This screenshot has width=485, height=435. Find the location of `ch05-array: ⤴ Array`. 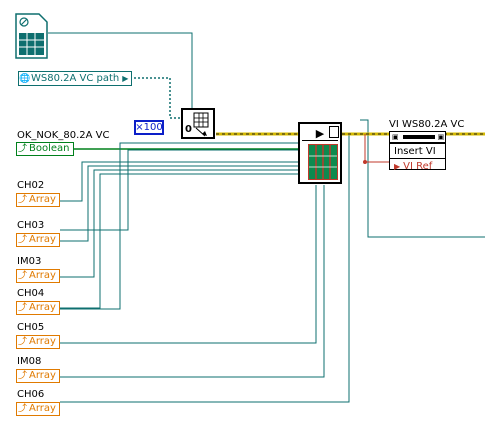

ch05-array: ⤴ Array is located at coordinates (38, 342).